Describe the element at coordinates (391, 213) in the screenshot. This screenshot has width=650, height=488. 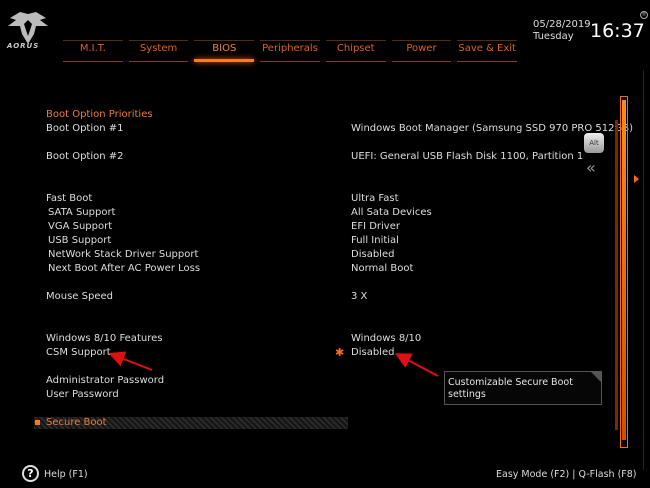
I see `sata-support-value: All Sata Devices` at that location.